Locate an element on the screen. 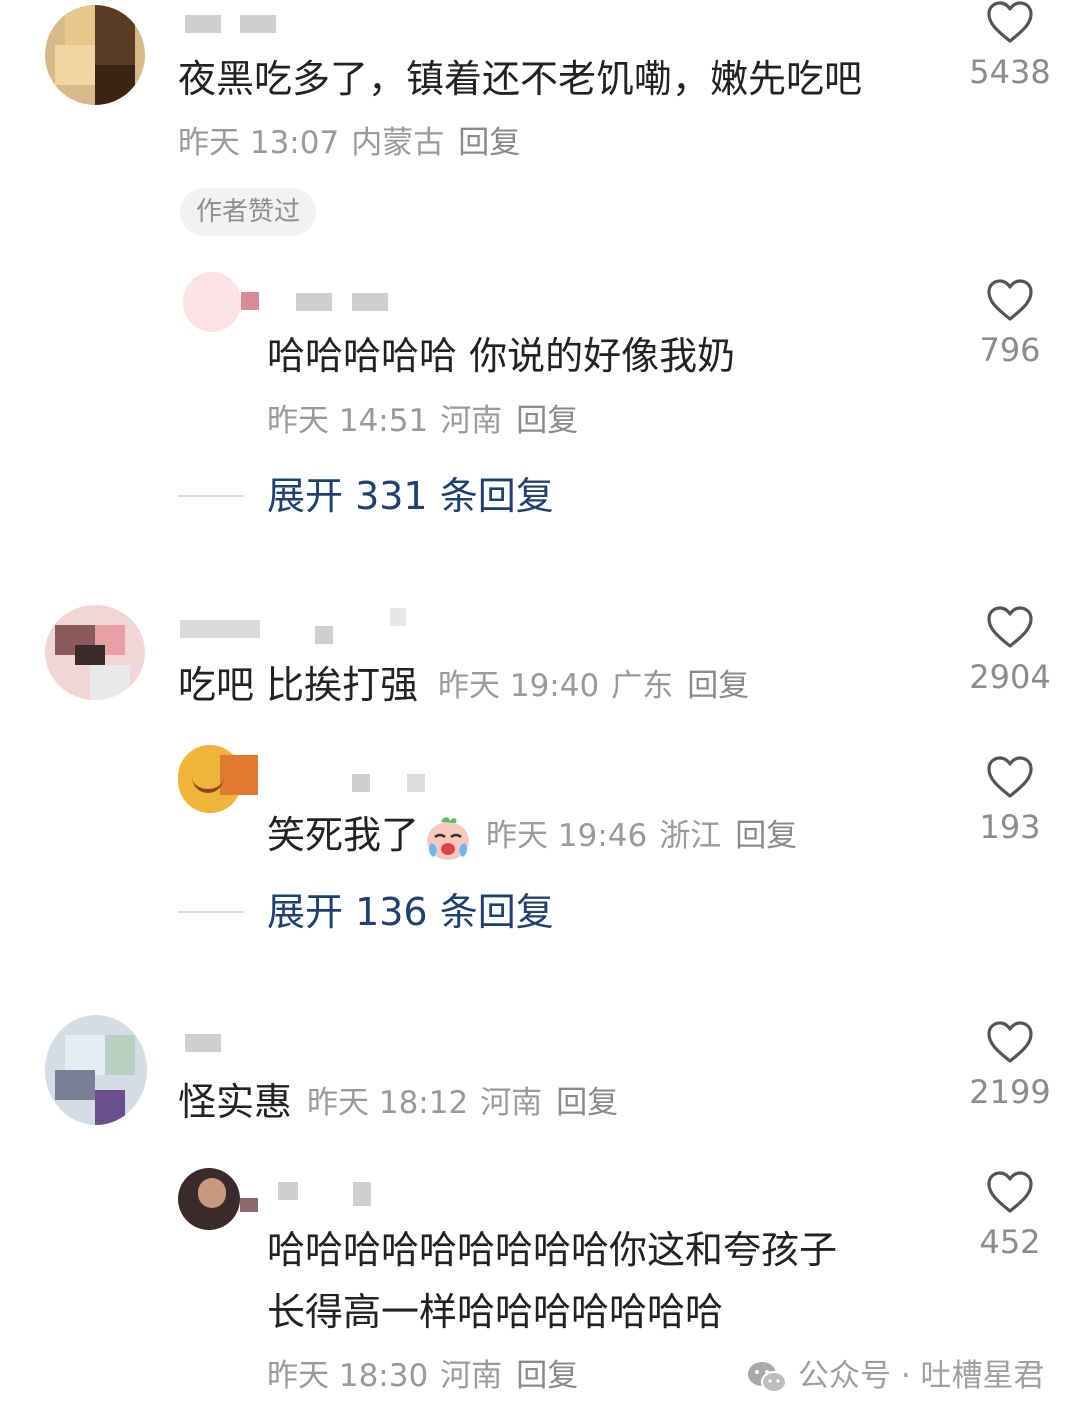 This screenshot has height=1419, width=1080. comment-location: 广东 is located at coordinates (642, 686).